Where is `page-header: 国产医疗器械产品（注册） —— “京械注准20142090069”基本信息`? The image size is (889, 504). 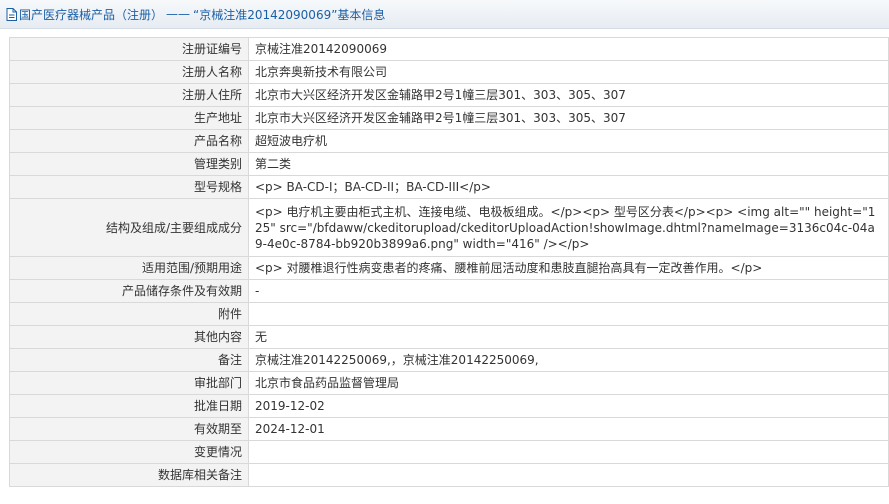
page-header: 国产医疗器械产品（注册） —— “京械注准20142090069”基本信息 is located at coordinates (444, 14).